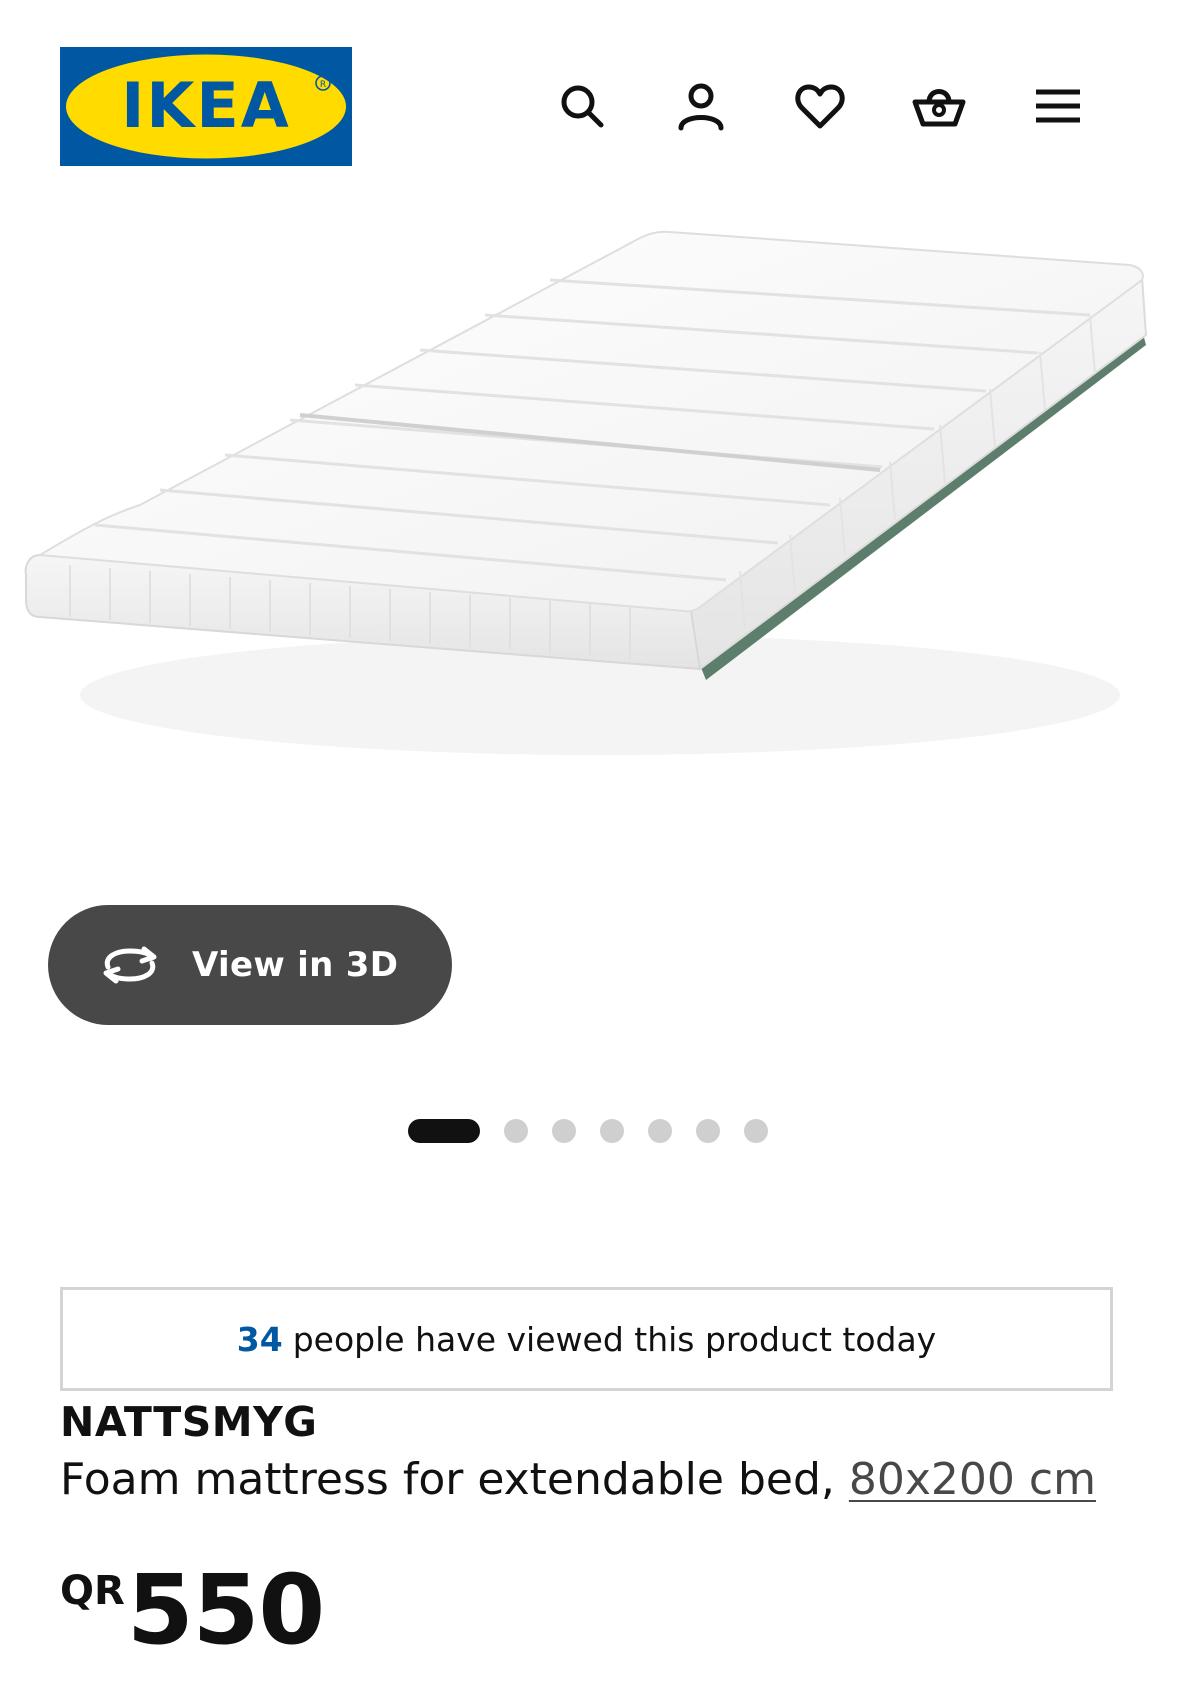 This screenshot has height=1690, width=1179. What do you see at coordinates (295, 965) in the screenshot?
I see `view-in-3d-label: View in 3D` at bounding box center [295, 965].